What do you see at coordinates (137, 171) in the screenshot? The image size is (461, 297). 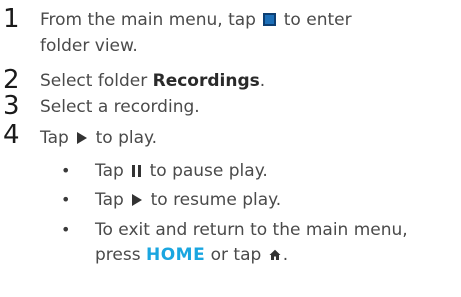 I see `pause-icon` at bounding box center [137, 171].